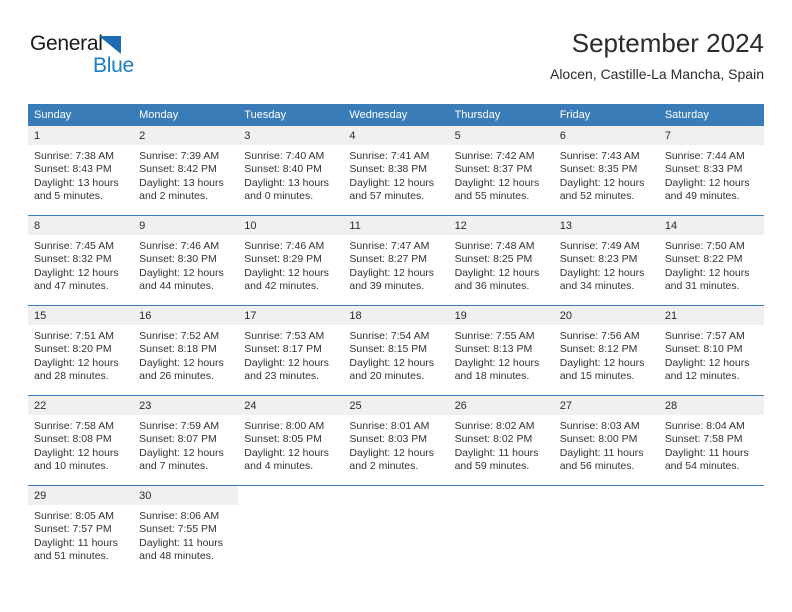 This screenshot has height=612, width=792. I want to click on sunrise-text: Sunrise: 7:43 AM, so click(599, 156).